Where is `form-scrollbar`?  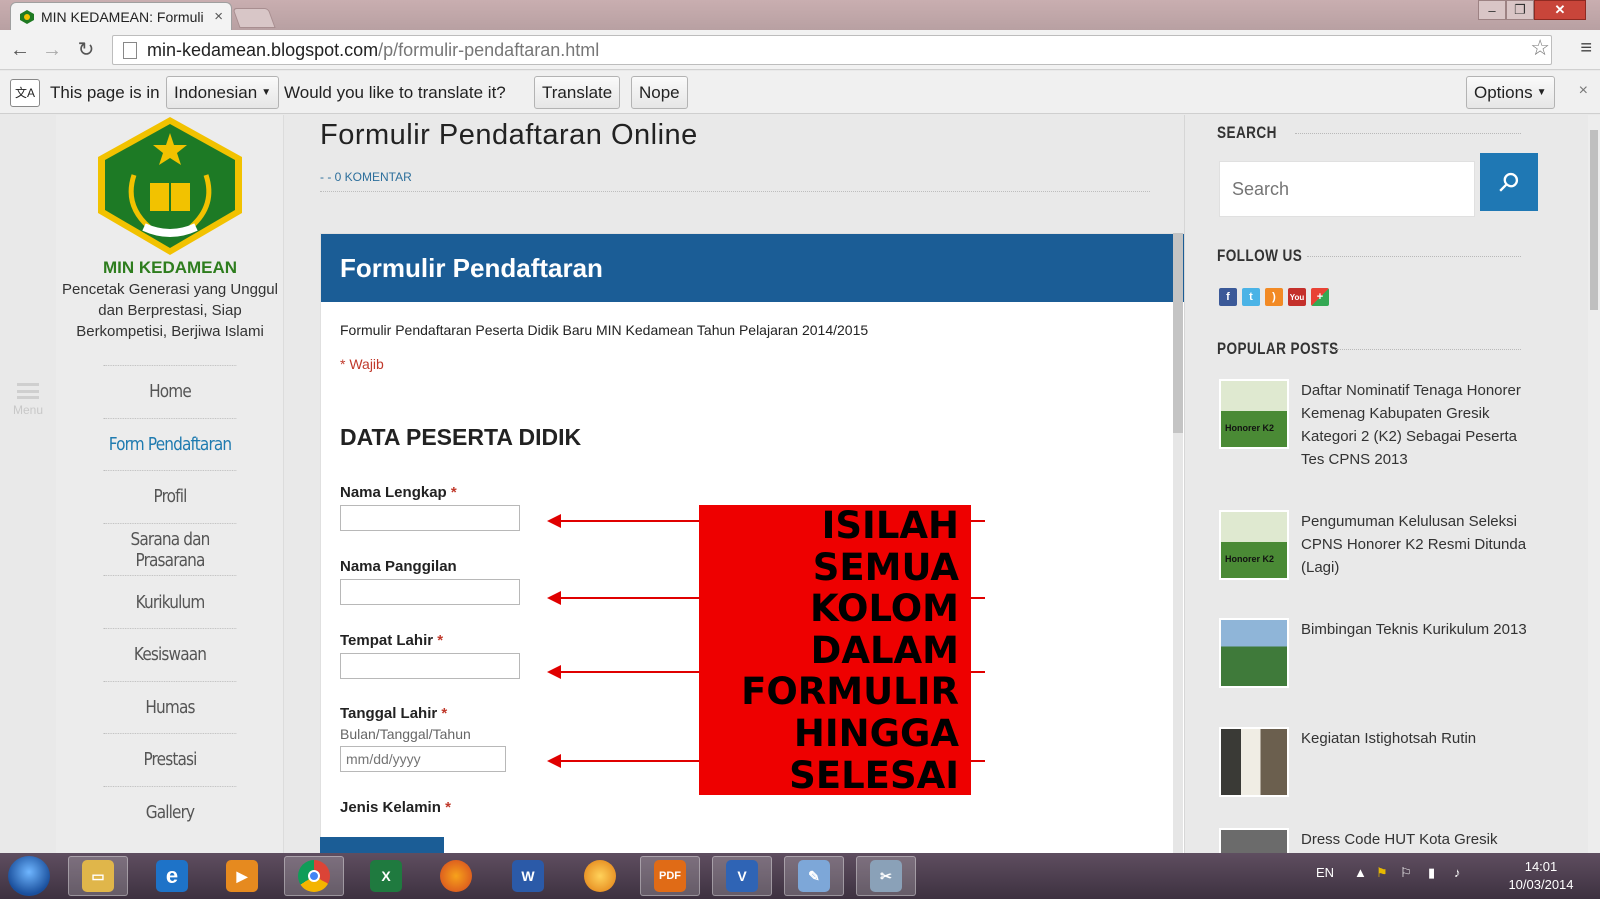
form-scrollbar is located at coordinates (1178, 543).